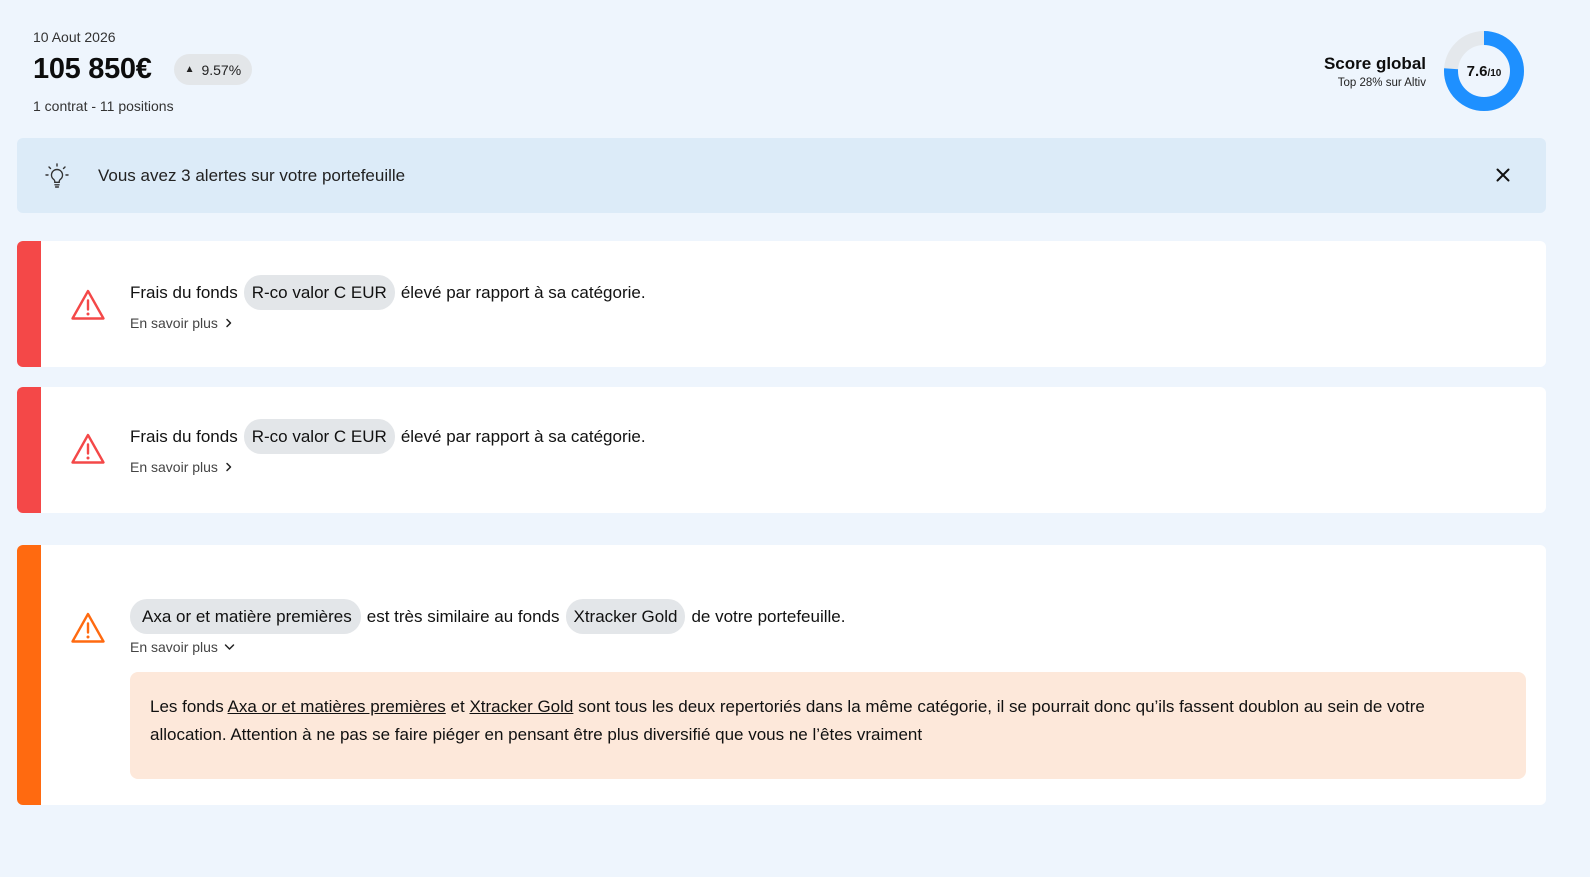 The image size is (1590, 877). Describe the element at coordinates (74, 37) in the screenshot. I see `summary-date: 10 Aout 2026` at that location.